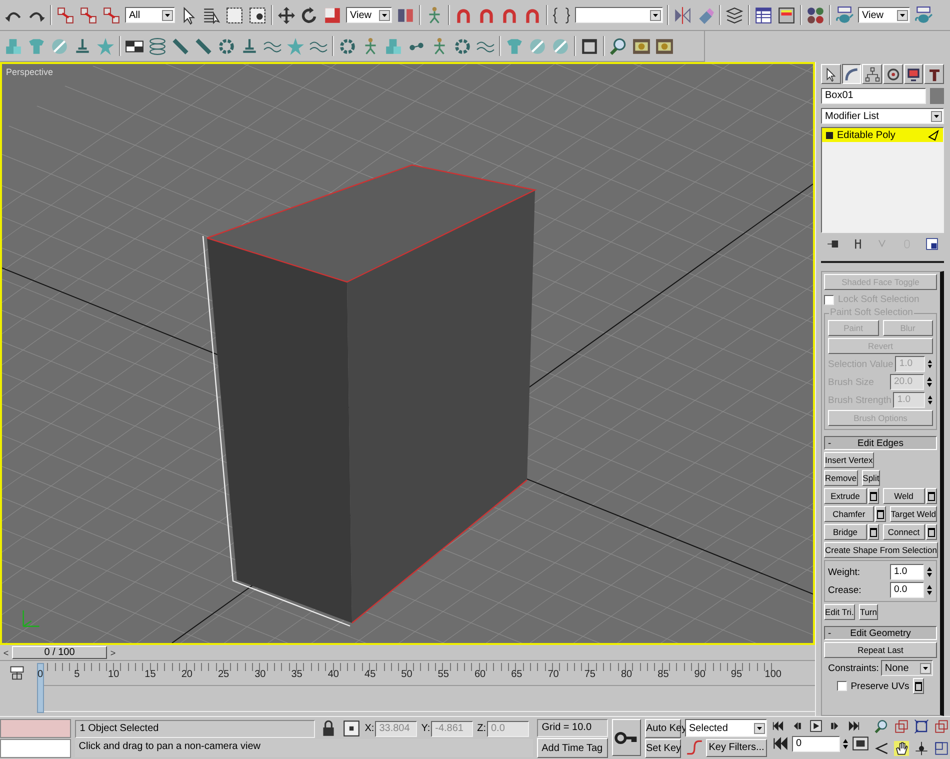 The width and height of the screenshot is (950, 759). What do you see at coordinates (880, 633) in the screenshot?
I see `rollout-header: - Edit Geometry` at bounding box center [880, 633].